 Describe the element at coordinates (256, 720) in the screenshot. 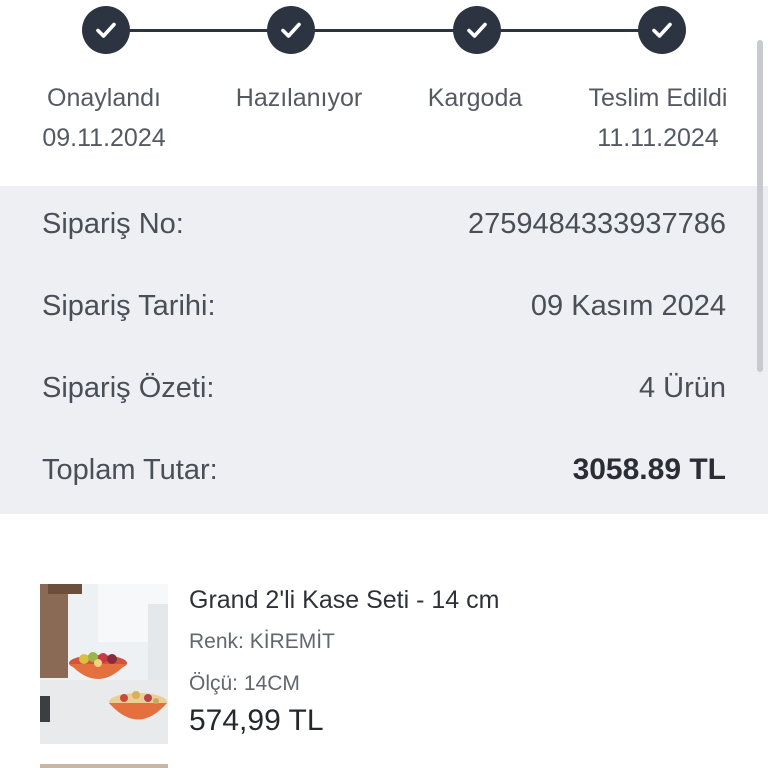

I see `product-price: 574,99 TL` at that location.